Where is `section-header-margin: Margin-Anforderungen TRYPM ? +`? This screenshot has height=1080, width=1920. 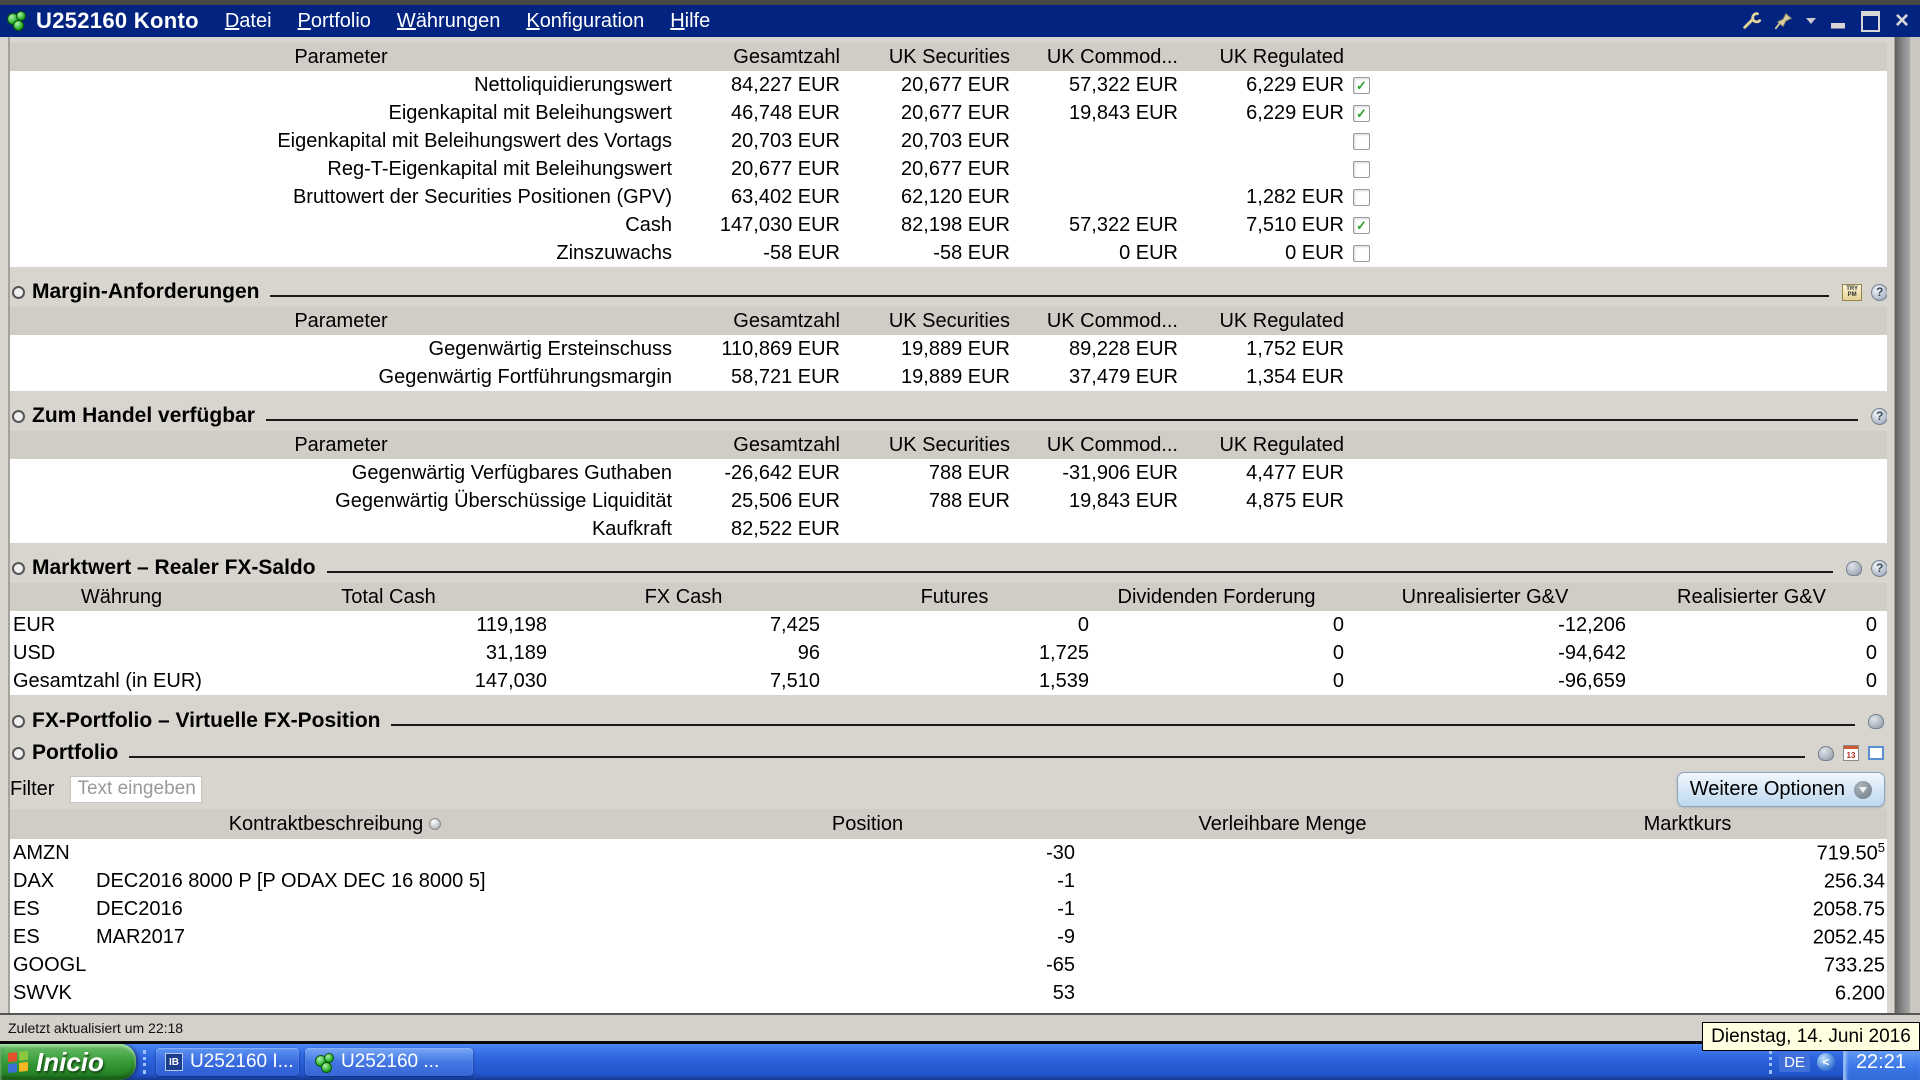 section-header-margin: Margin-Anforderungen TRYPM ? + is located at coordinates (960, 292).